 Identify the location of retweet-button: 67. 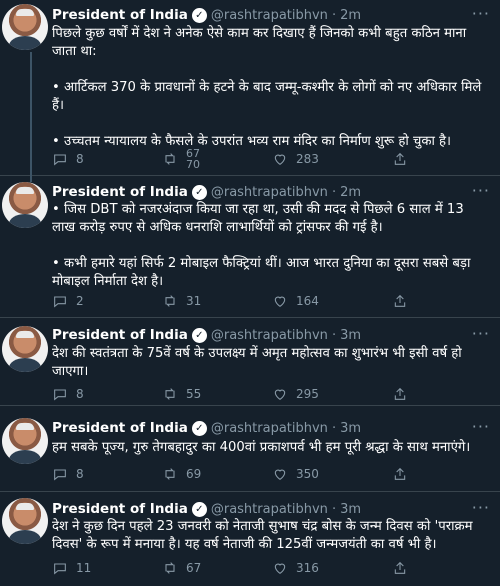
(181, 568).